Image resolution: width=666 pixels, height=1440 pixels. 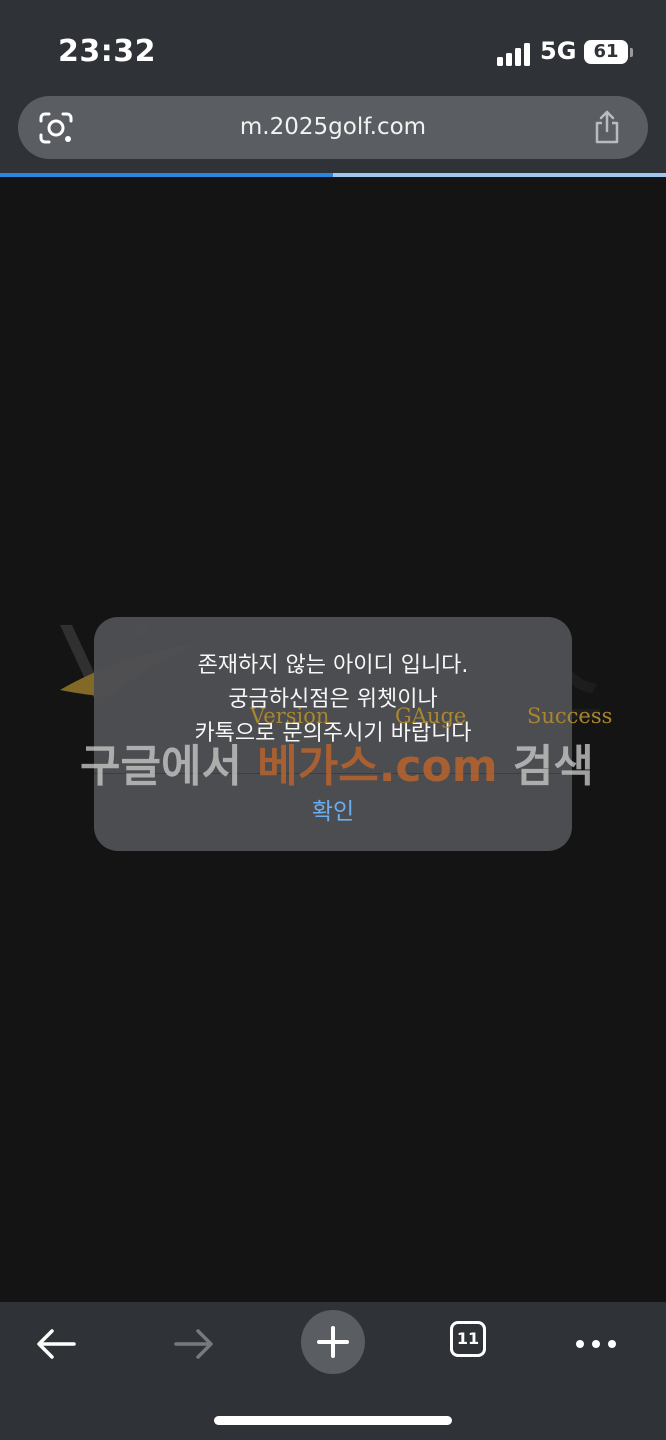 What do you see at coordinates (606, 52) in the screenshot?
I see `battery-icon: 61` at bounding box center [606, 52].